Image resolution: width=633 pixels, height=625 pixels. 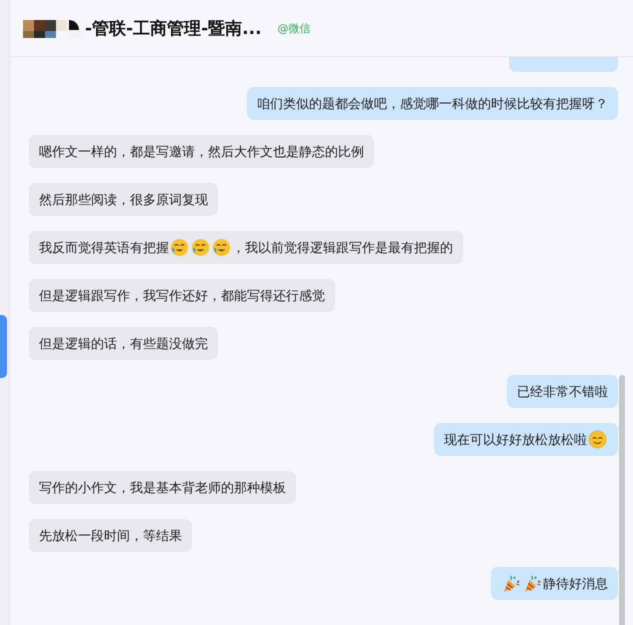 I want to click on scrollbar-thumb, so click(x=622, y=500).